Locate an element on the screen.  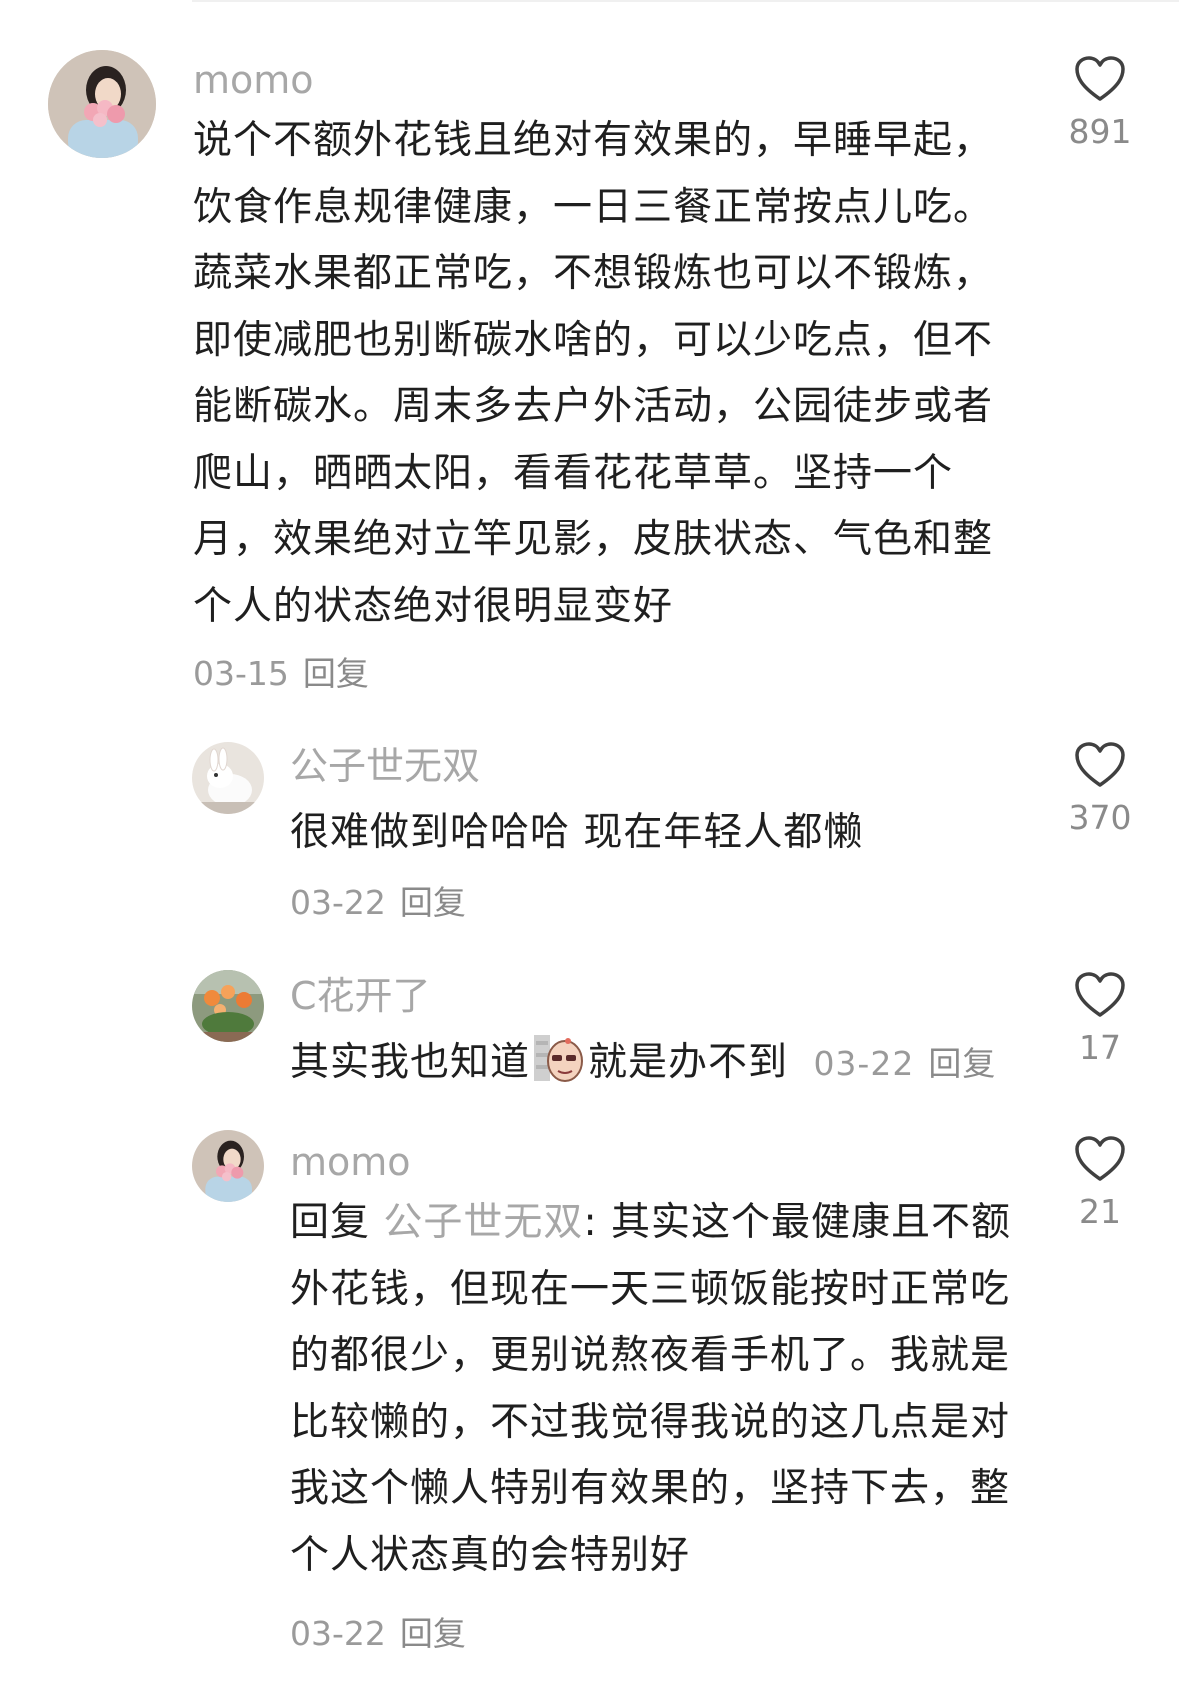
white-rabbit-avatar-icon is located at coordinates (228, 778).